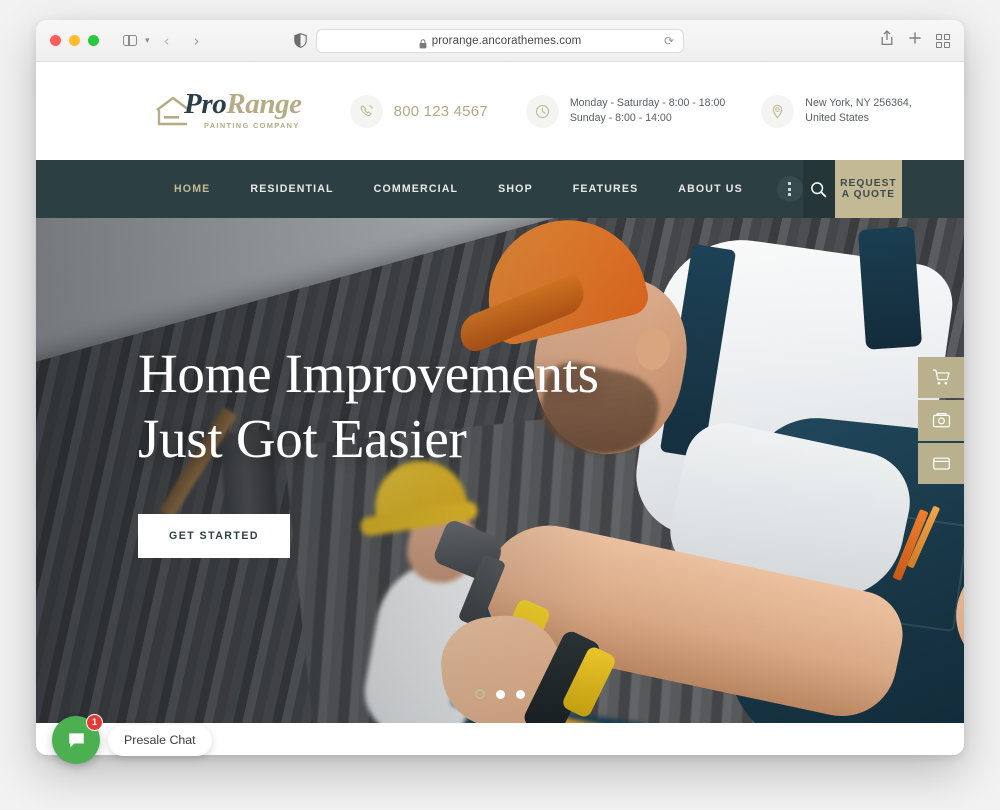  I want to click on side-tab-group, so click(941, 420).